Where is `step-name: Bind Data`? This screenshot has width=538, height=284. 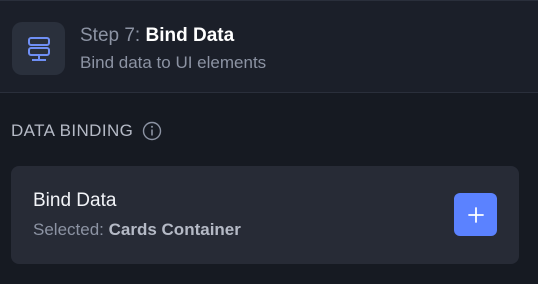
step-name: Bind Data is located at coordinates (190, 35).